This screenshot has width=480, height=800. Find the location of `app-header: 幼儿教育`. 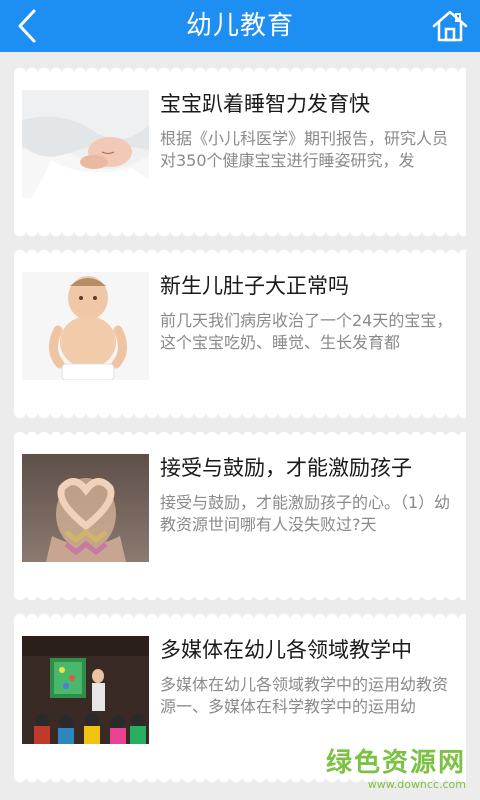

app-header: 幼儿教育 is located at coordinates (240, 26).